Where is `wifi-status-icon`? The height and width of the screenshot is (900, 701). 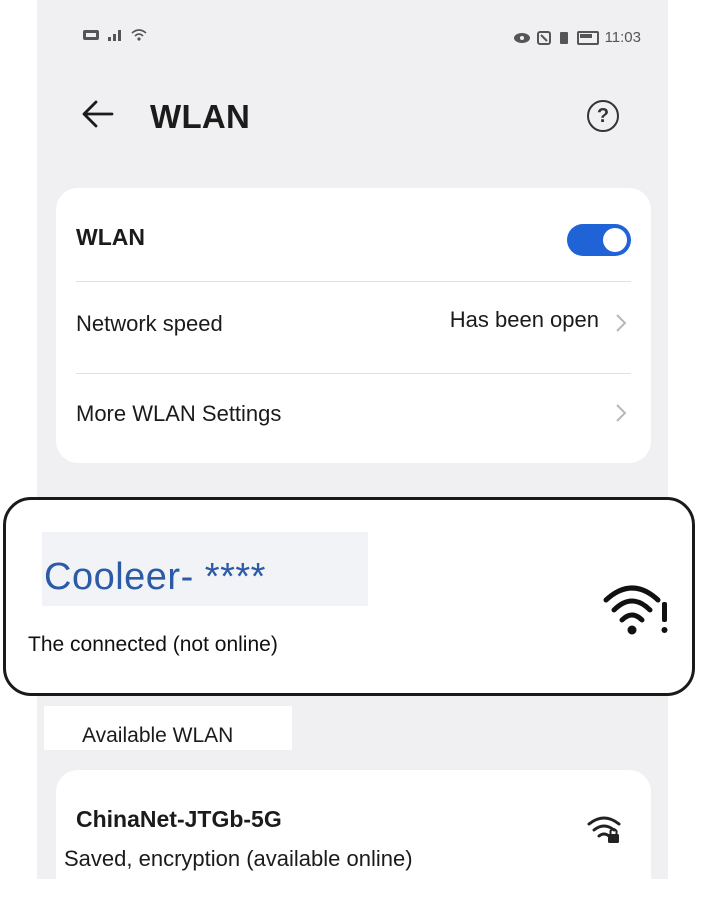
wifi-status-icon is located at coordinates (139, 35).